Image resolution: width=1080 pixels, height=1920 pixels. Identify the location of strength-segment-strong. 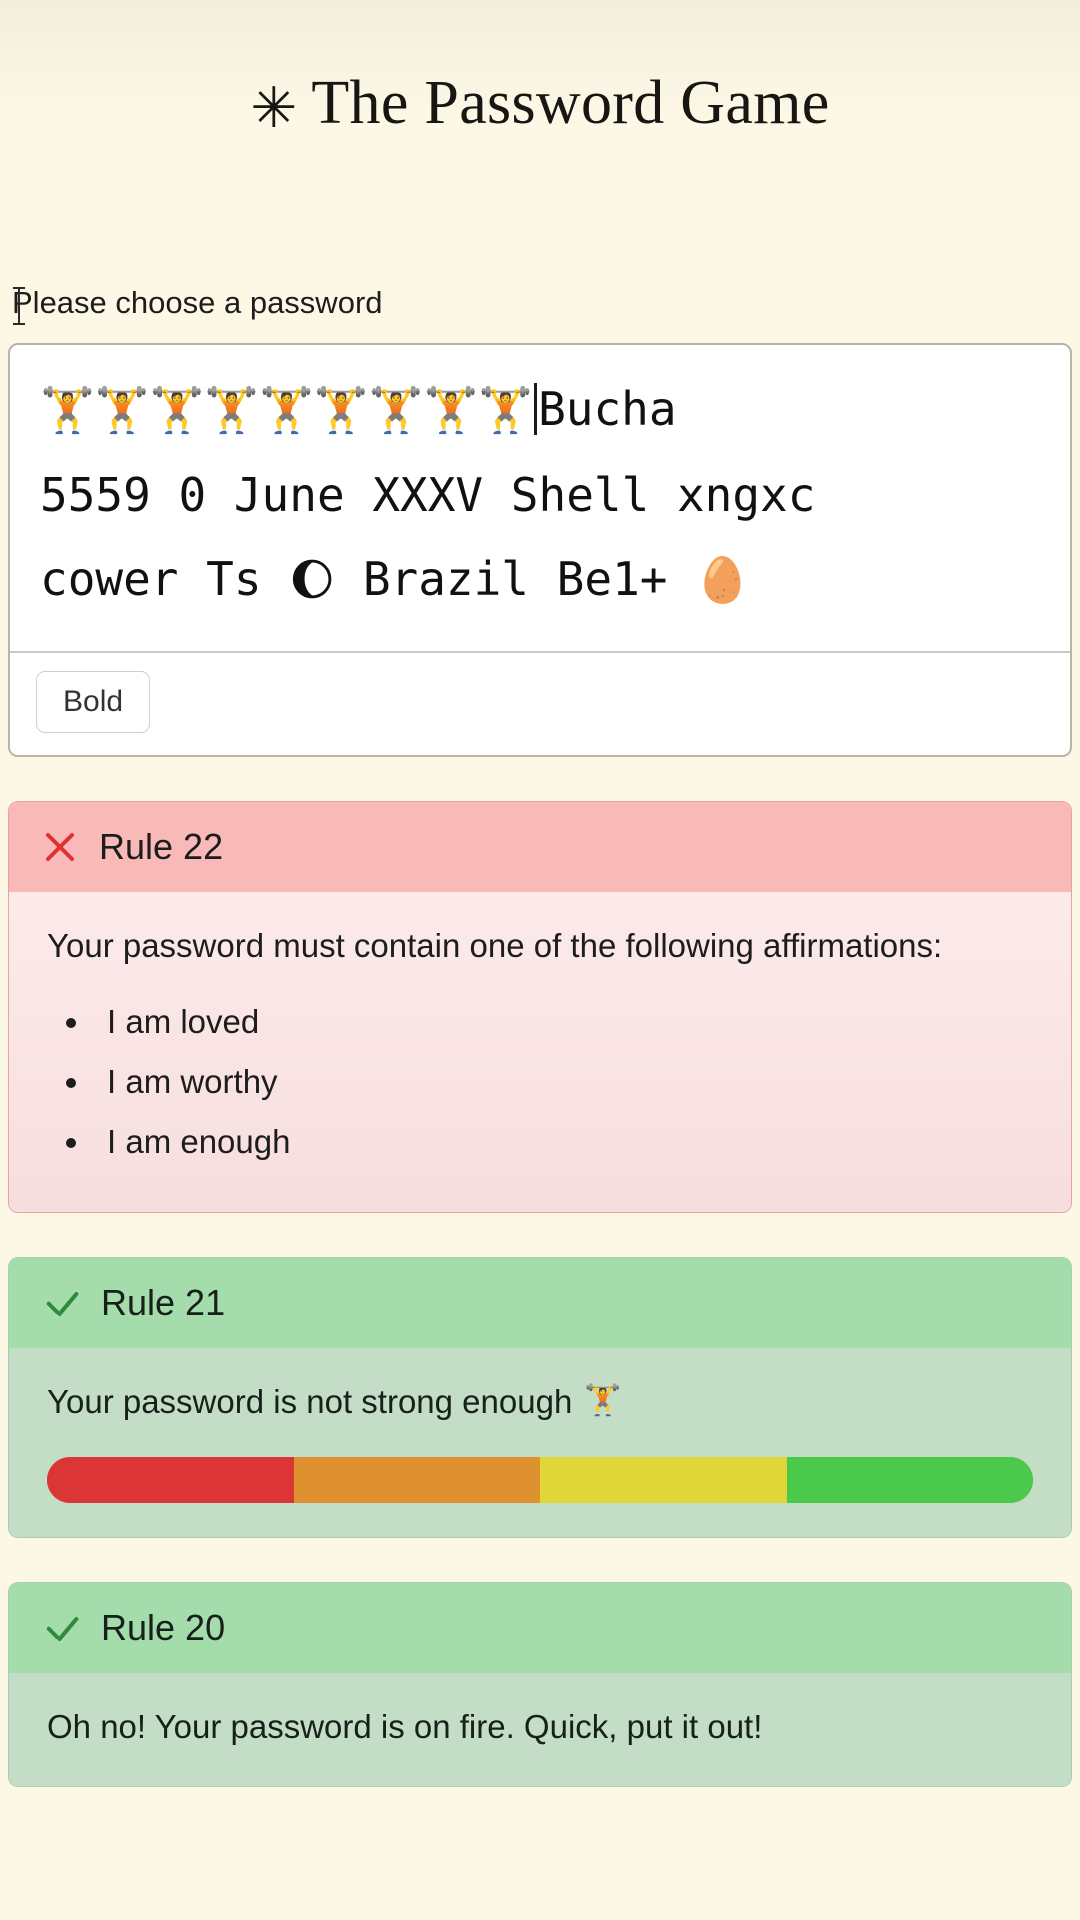
(909, 1479).